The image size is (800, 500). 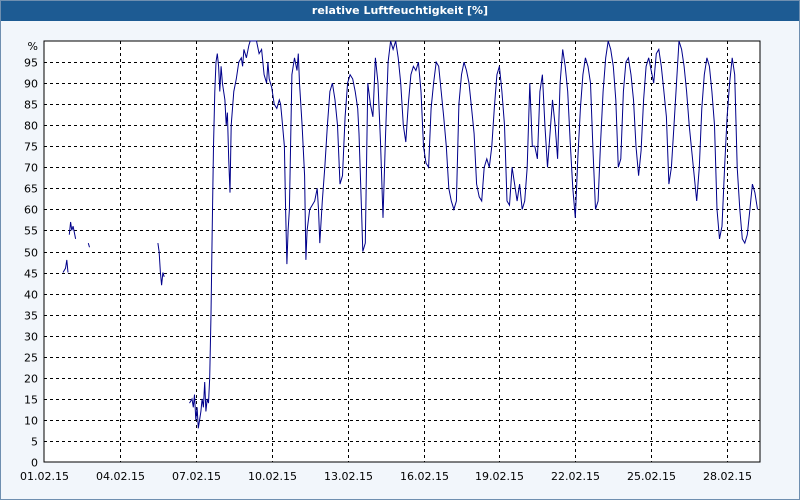 I want to click on y-tick-label: 40, so click(x=31, y=295).